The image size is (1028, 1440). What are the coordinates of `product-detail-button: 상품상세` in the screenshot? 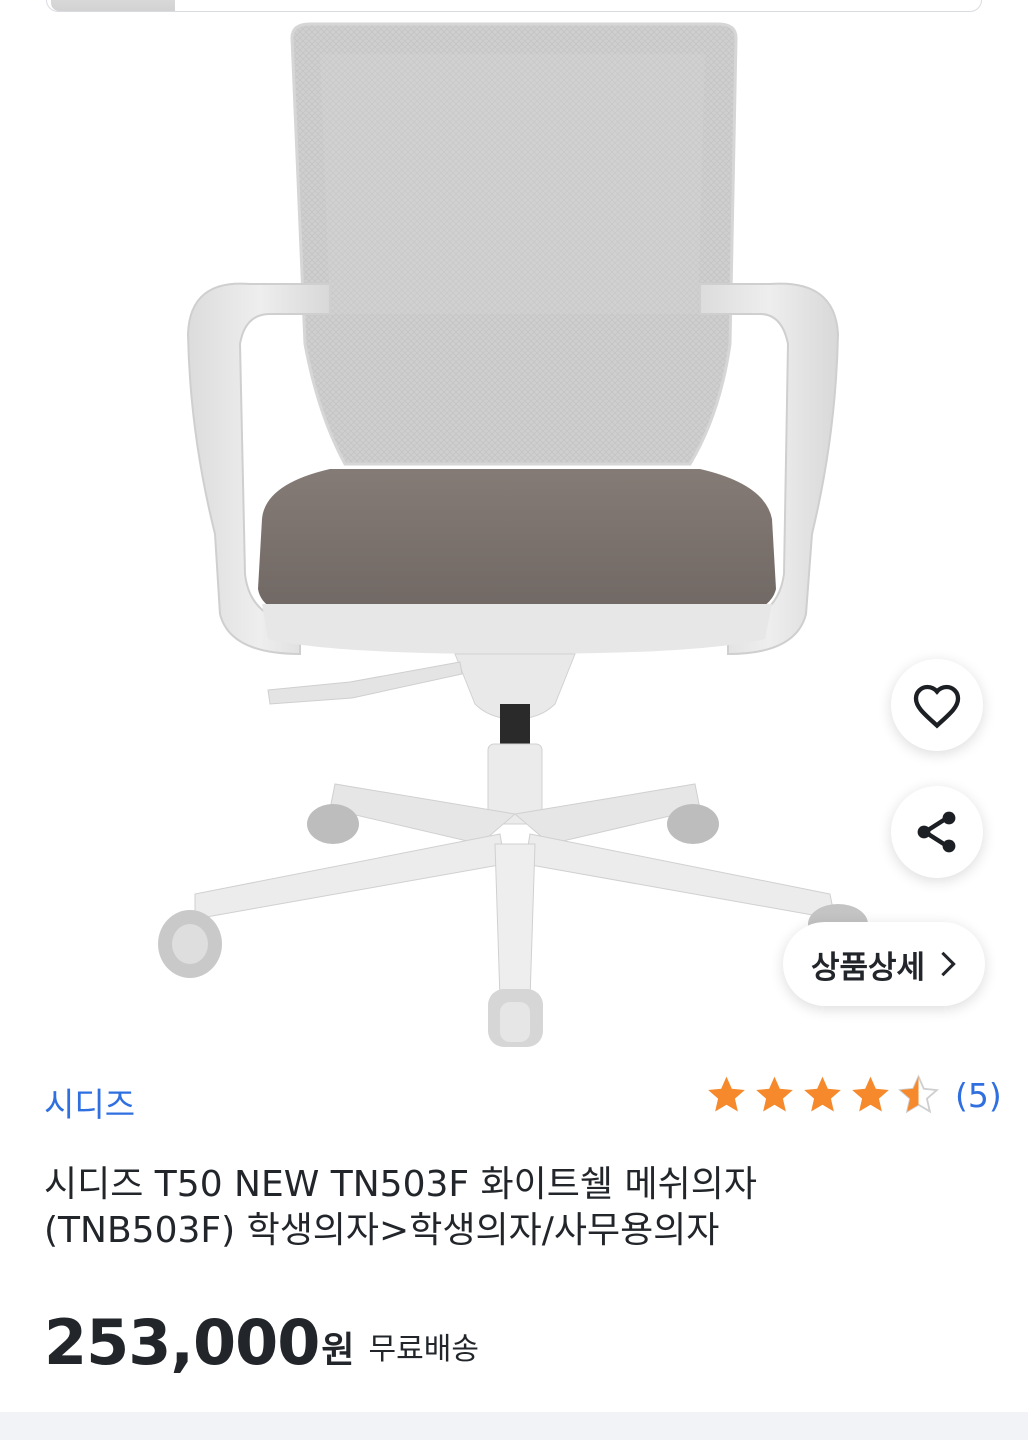 It's located at (884, 964).